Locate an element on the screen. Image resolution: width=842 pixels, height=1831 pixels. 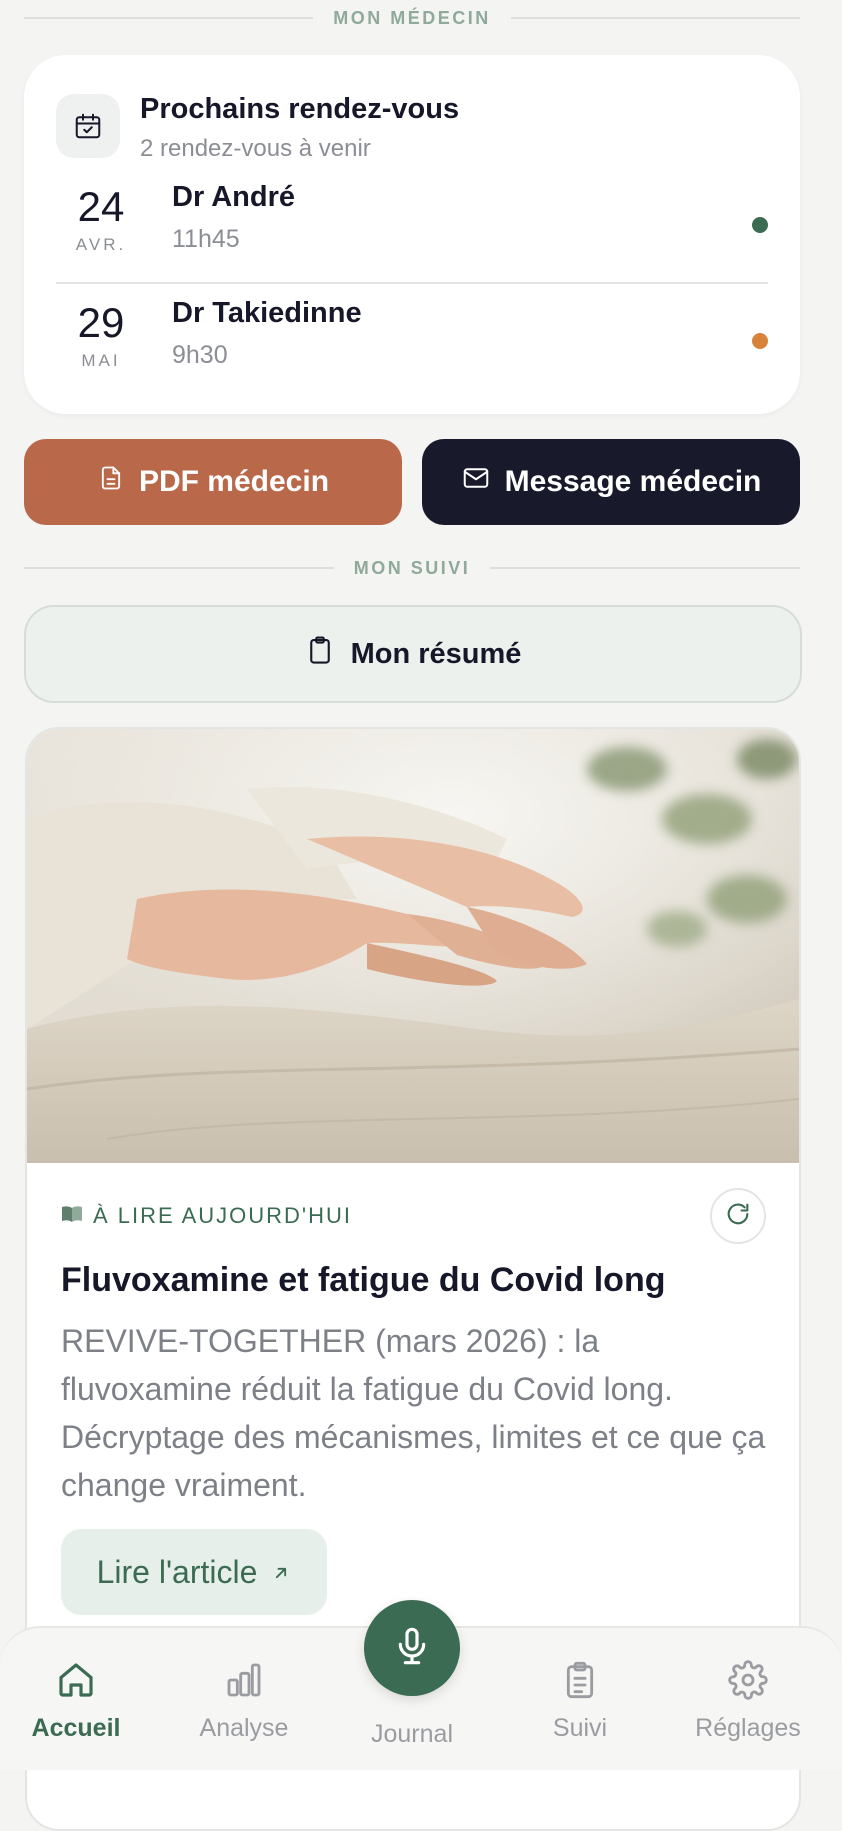
summary-label: Mon résumé is located at coordinates (436, 653).